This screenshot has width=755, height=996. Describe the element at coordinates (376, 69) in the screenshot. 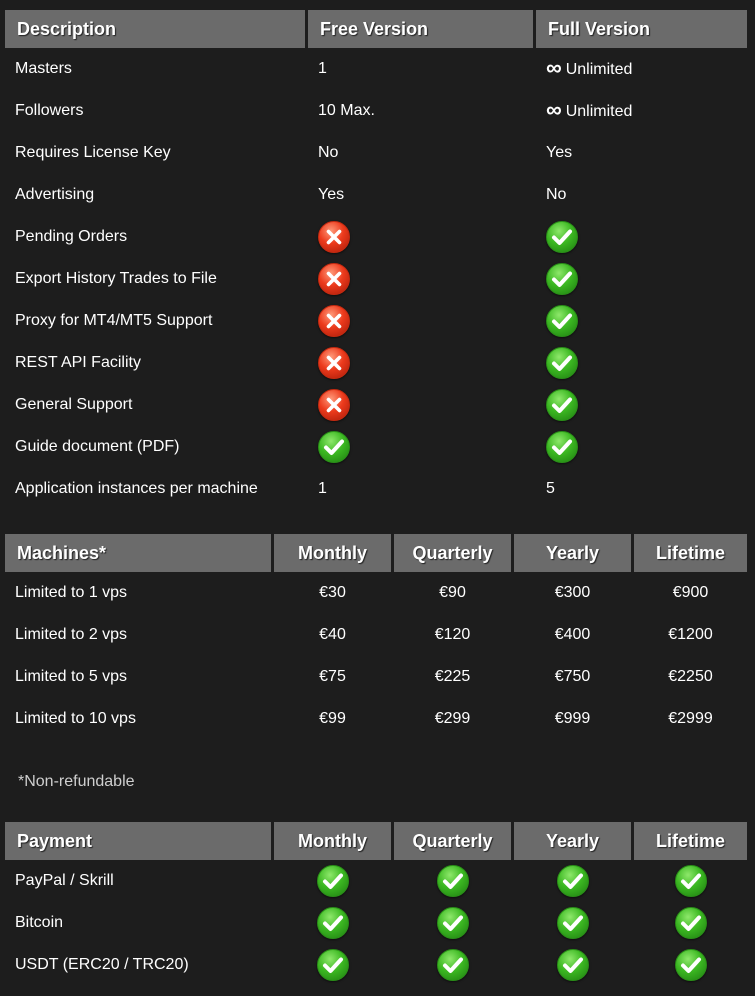

I see `table-row: Masters 1 ∞ Unlimited` at that location.